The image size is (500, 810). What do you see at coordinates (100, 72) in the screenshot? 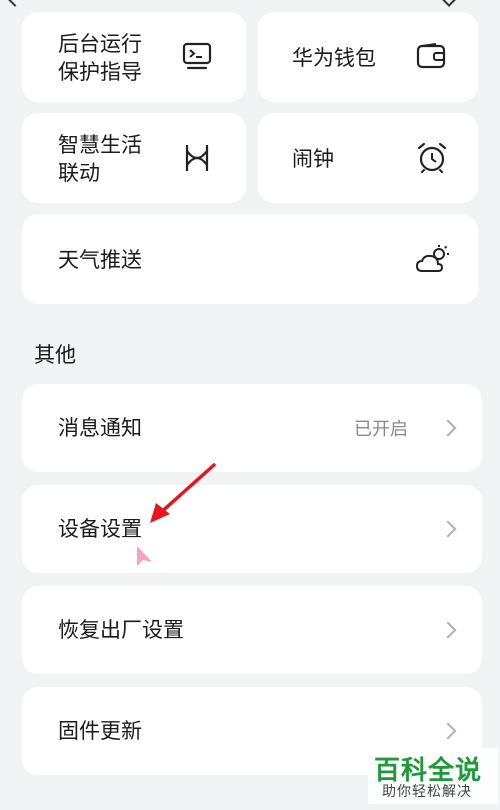
I see `tile-label-line2: 保护指导` at bounding box center [100, 72].